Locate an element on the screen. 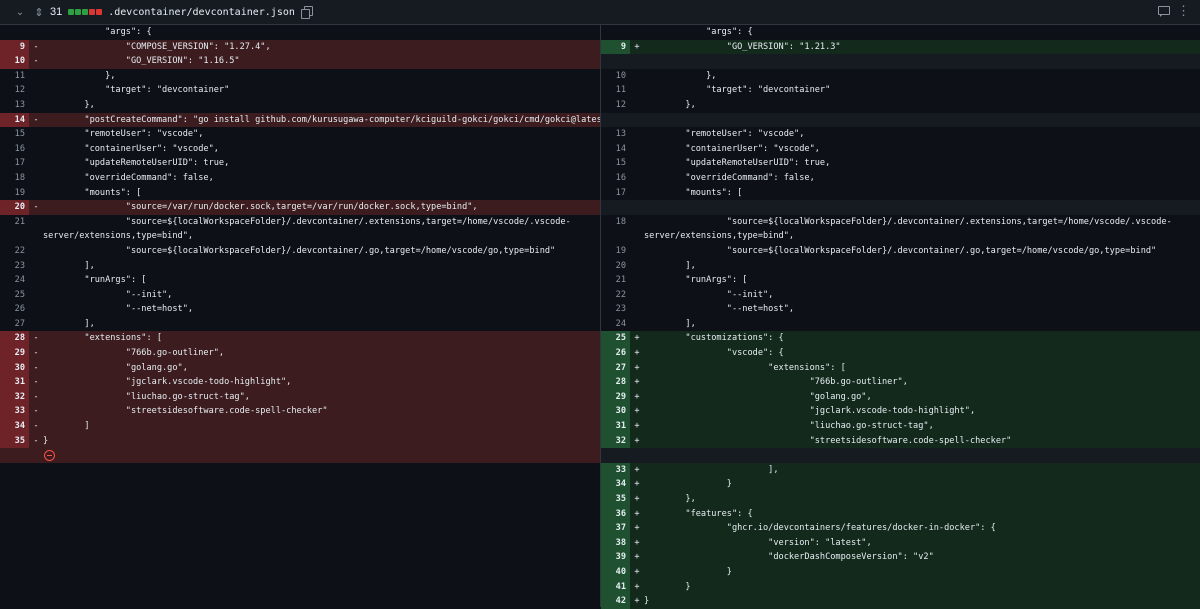 Image resolution: width=1200 pixels, height=609 pixels. left-diff-line: 23 ], is located at coordinates (300, 266).